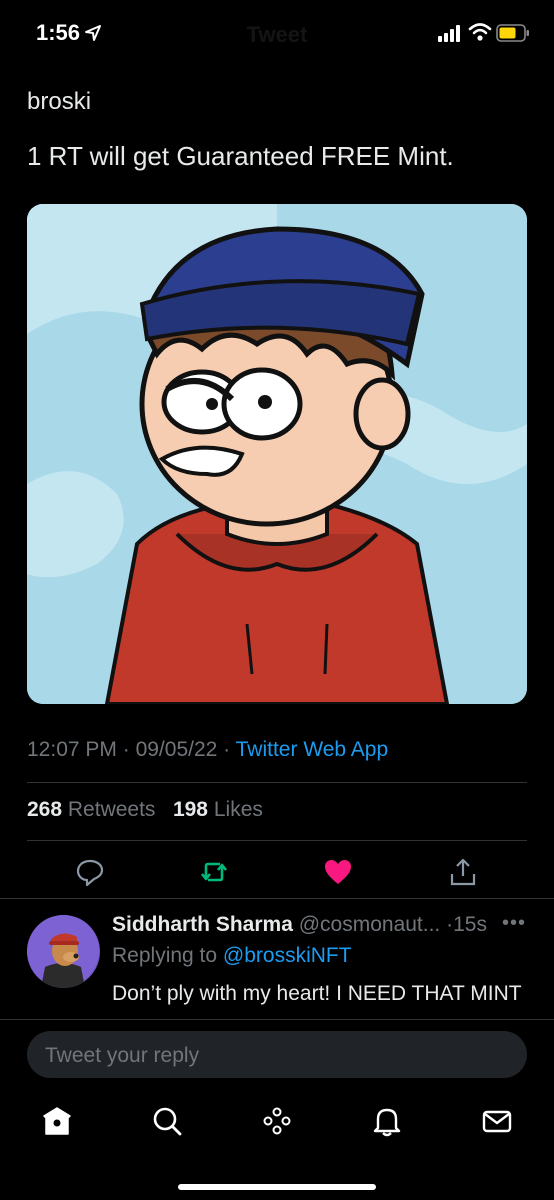 Image resolution: width=554 pixels, height=1200 pixels. I want to click on reply-header: Siddharth Sharma @cosmonaut... ·15s, so click(299, 925).